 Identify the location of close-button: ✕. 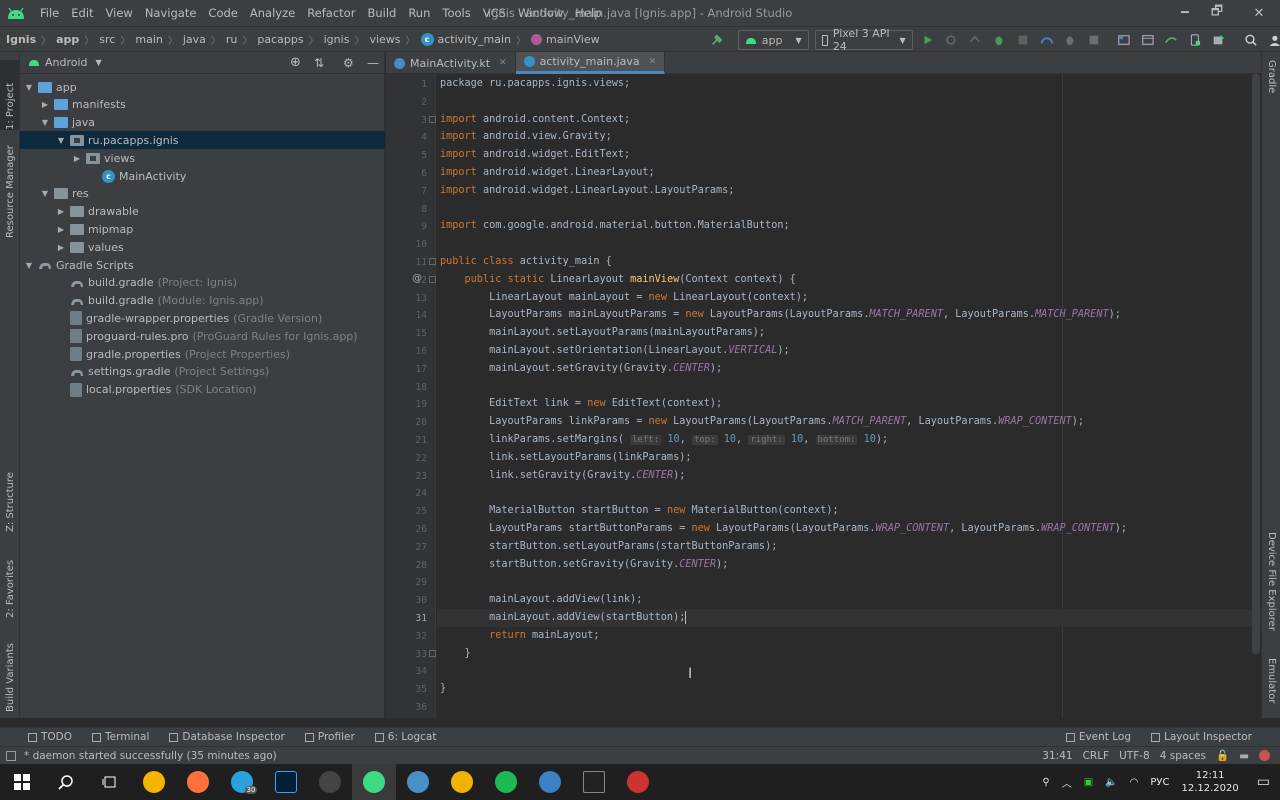
(1259, 13).